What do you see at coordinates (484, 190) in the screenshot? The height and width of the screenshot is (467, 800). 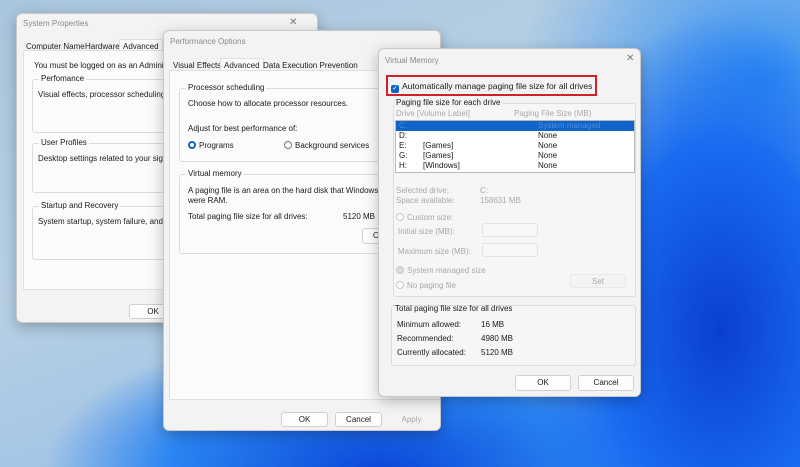 I see `selected-drive-value: C:` at bounding box center [484, 190].